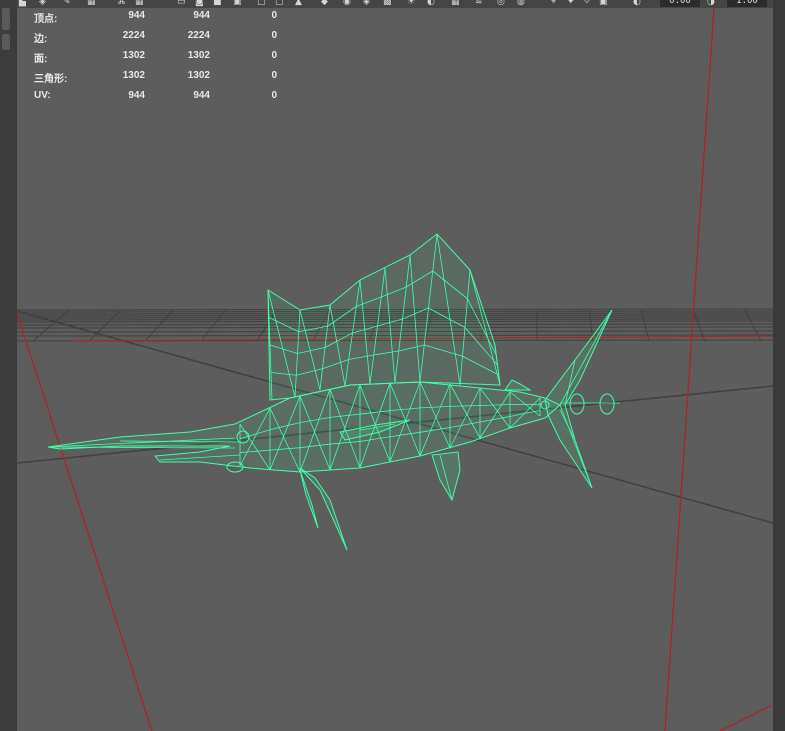 This screenshot has width=785, height=731. What do you see at coordinates (42, 95) in the screenshot?
I see `hud-label: UV:` at bounding box center [42, 95].